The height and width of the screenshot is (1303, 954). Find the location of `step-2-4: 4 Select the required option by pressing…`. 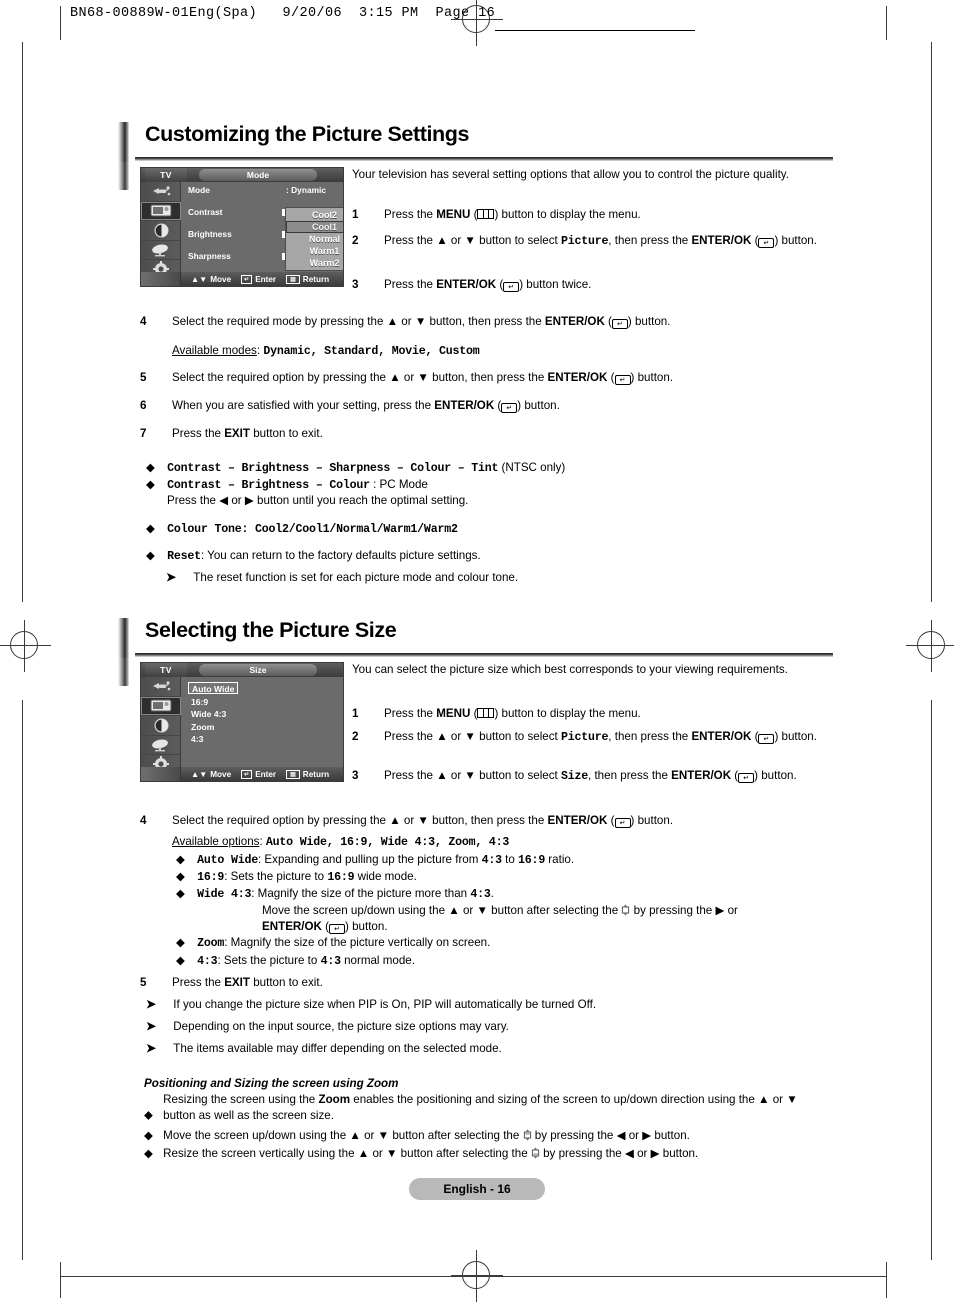

step-2-4: 4 Select the required option by pressing… is located at coordinates (490, 821).